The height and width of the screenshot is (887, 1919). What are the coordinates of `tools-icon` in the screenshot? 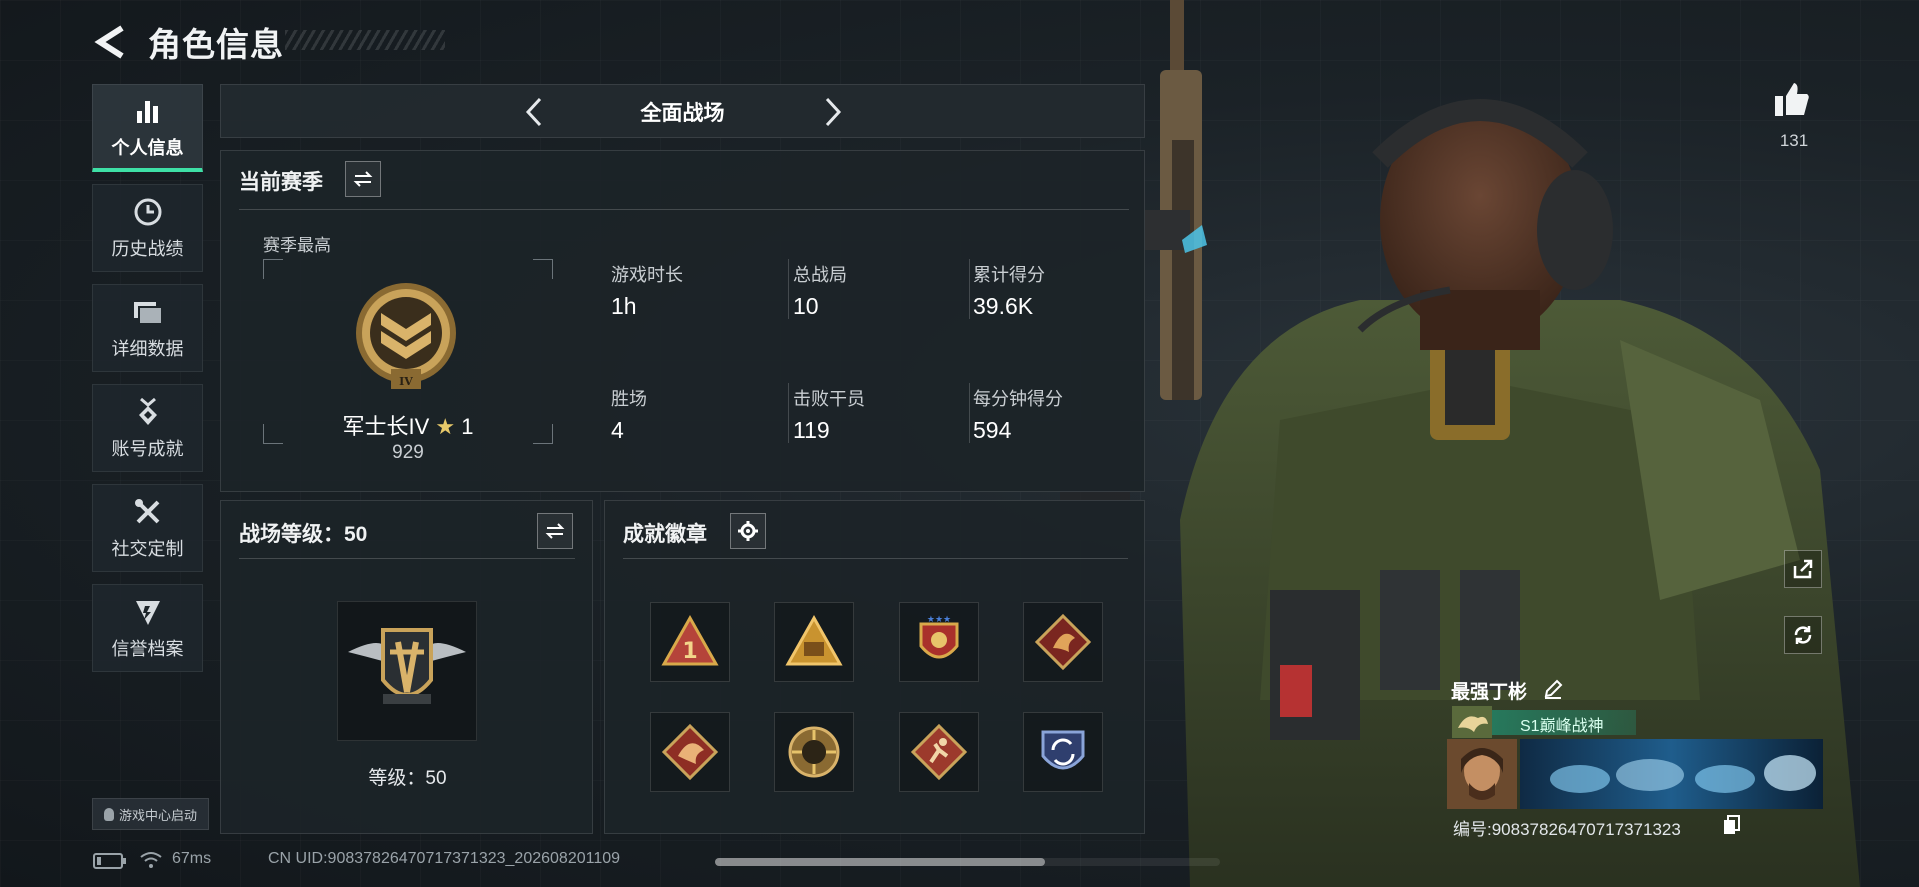 It's located at (148, 512).